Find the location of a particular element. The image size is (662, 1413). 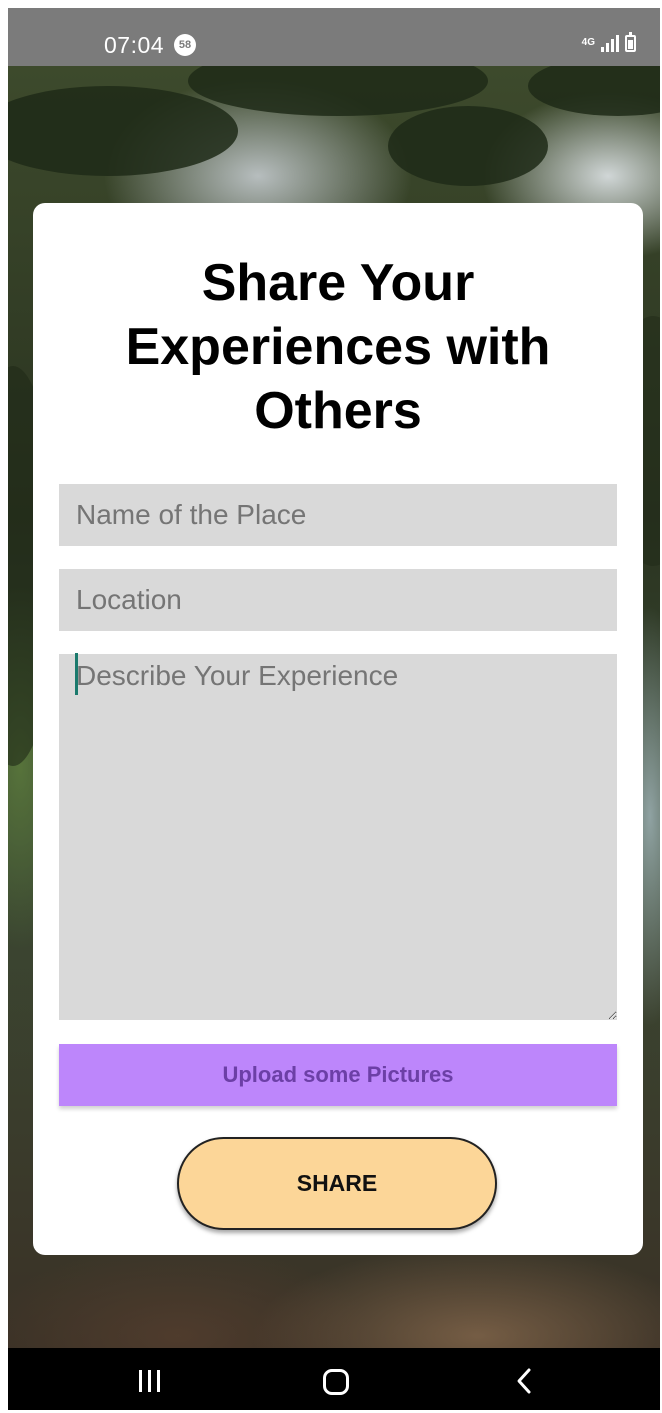

page-title: Share Your Experiences with Others is located at coordinates (338, 347).